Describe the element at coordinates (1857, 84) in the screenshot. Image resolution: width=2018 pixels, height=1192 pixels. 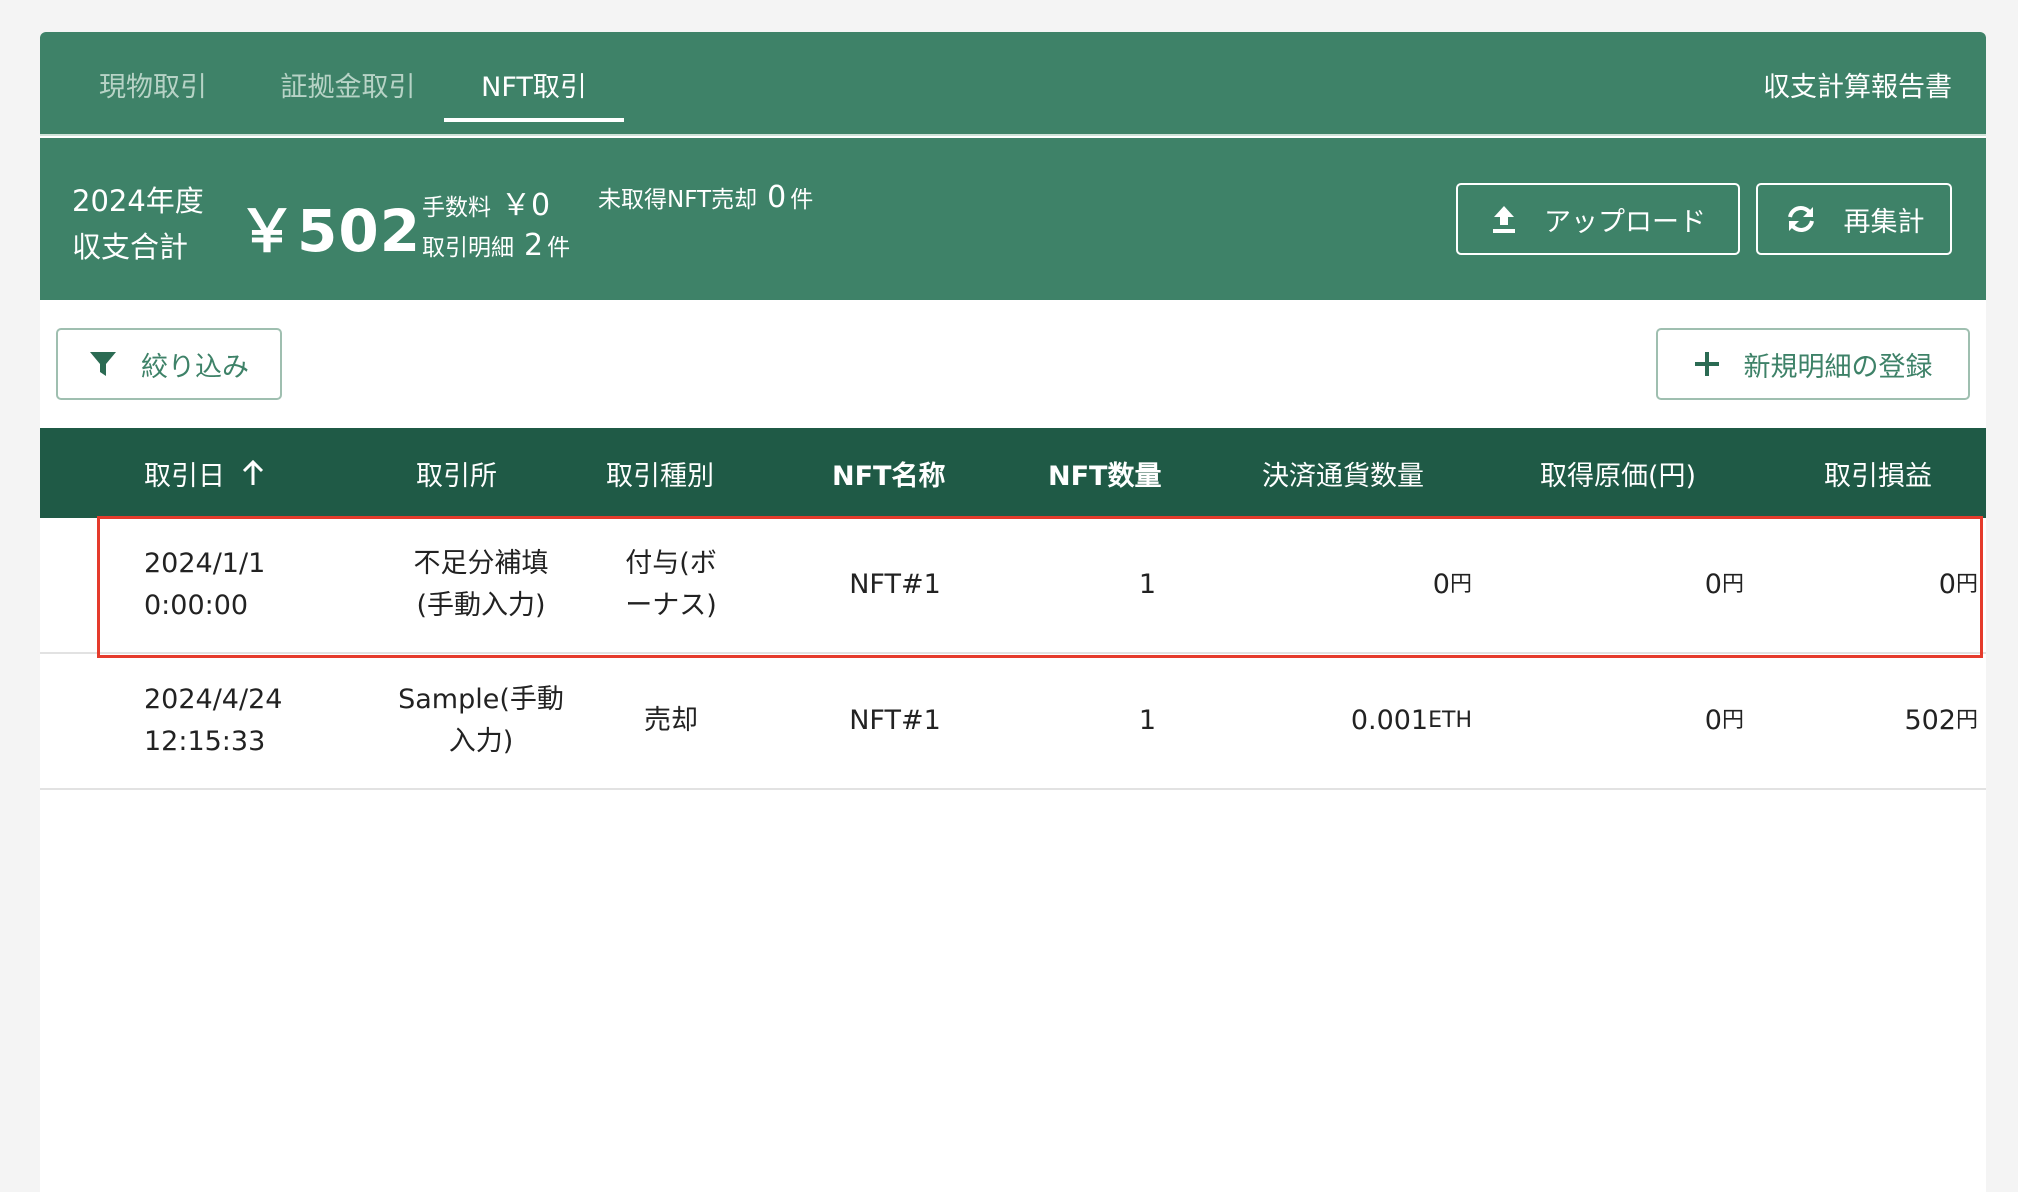
I see `report-link: 収支計算報告書` at that location.